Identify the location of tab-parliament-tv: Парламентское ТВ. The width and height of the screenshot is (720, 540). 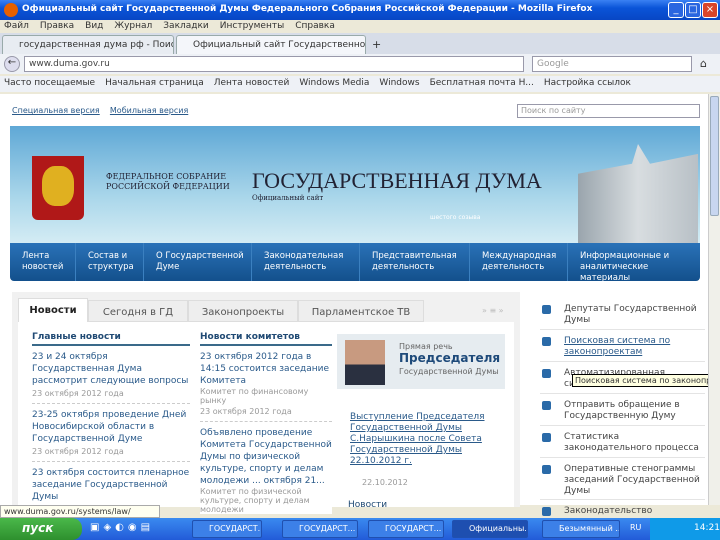
(361, 311).